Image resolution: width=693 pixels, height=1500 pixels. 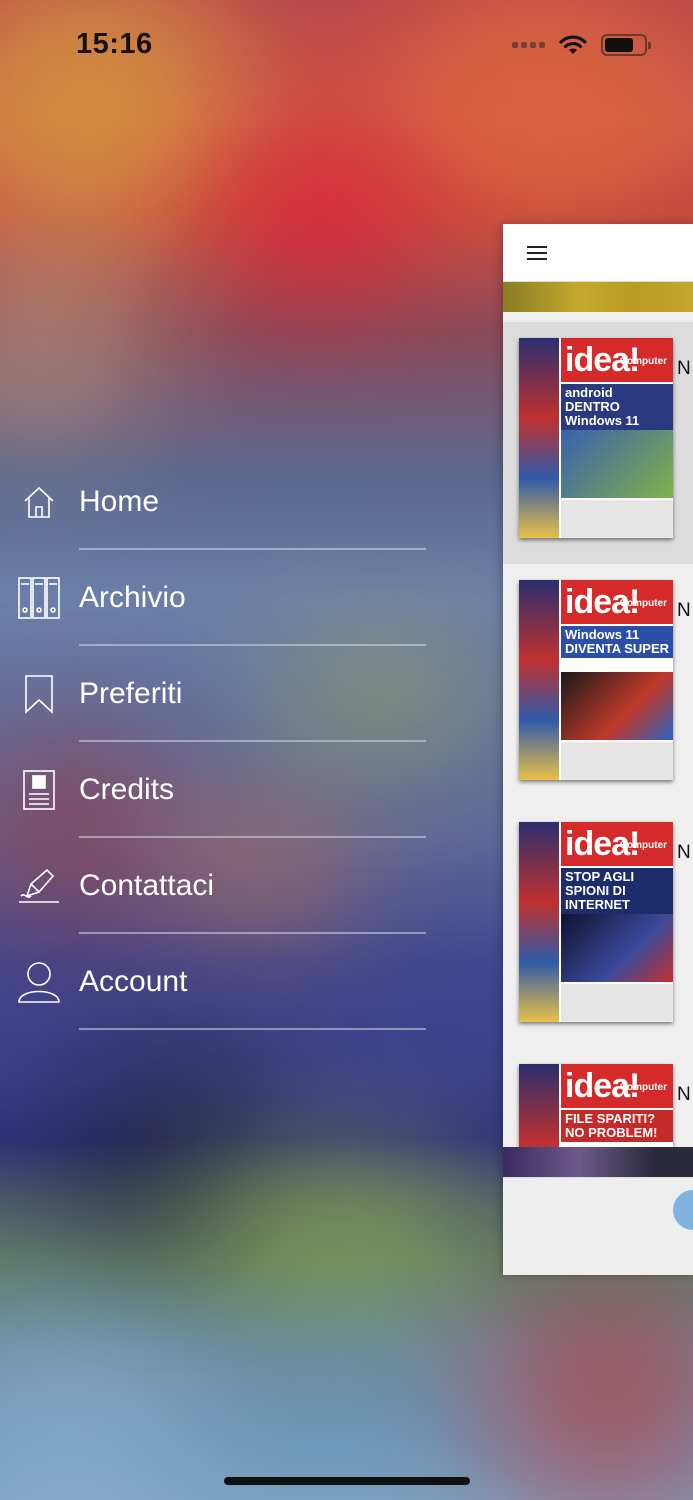 I want to click on magazine-cover: idea! Computer Windows 11 DIVENTA SUPER, so click(x=596, y=680).